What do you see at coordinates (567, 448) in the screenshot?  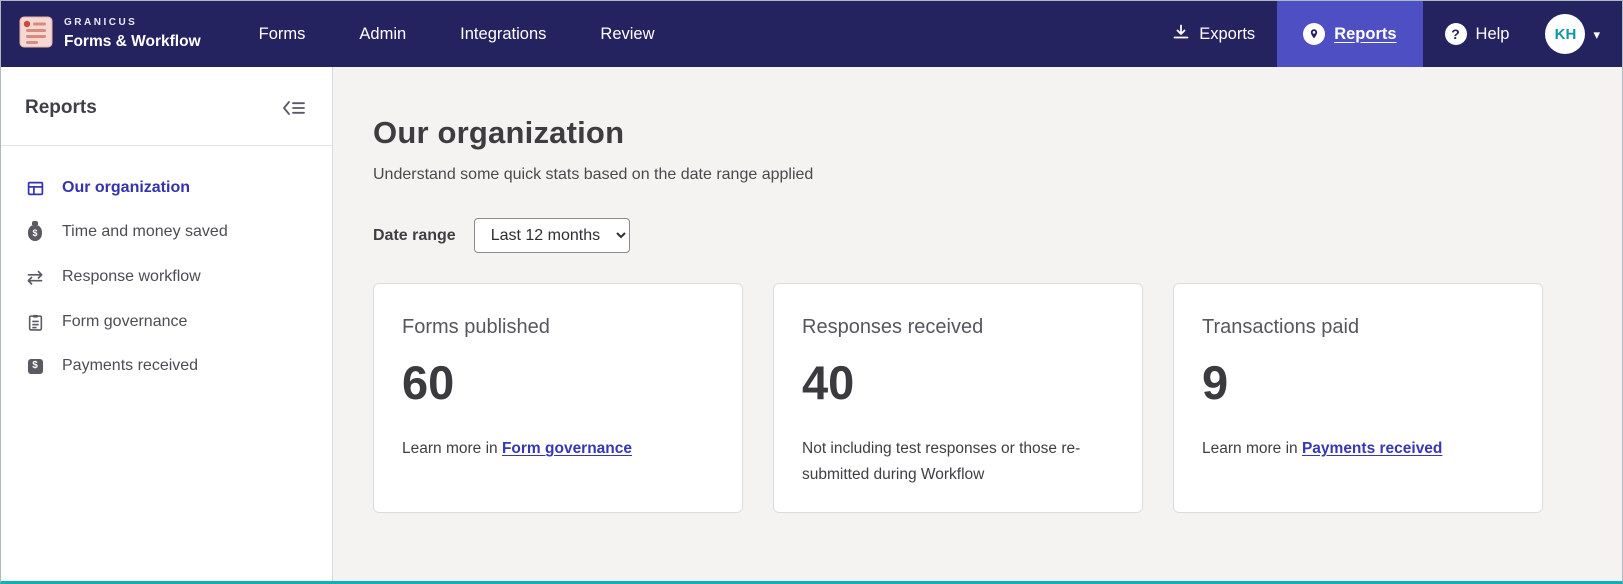 I see `form-governance-link: Form governance` at bounding box center [567, 448].